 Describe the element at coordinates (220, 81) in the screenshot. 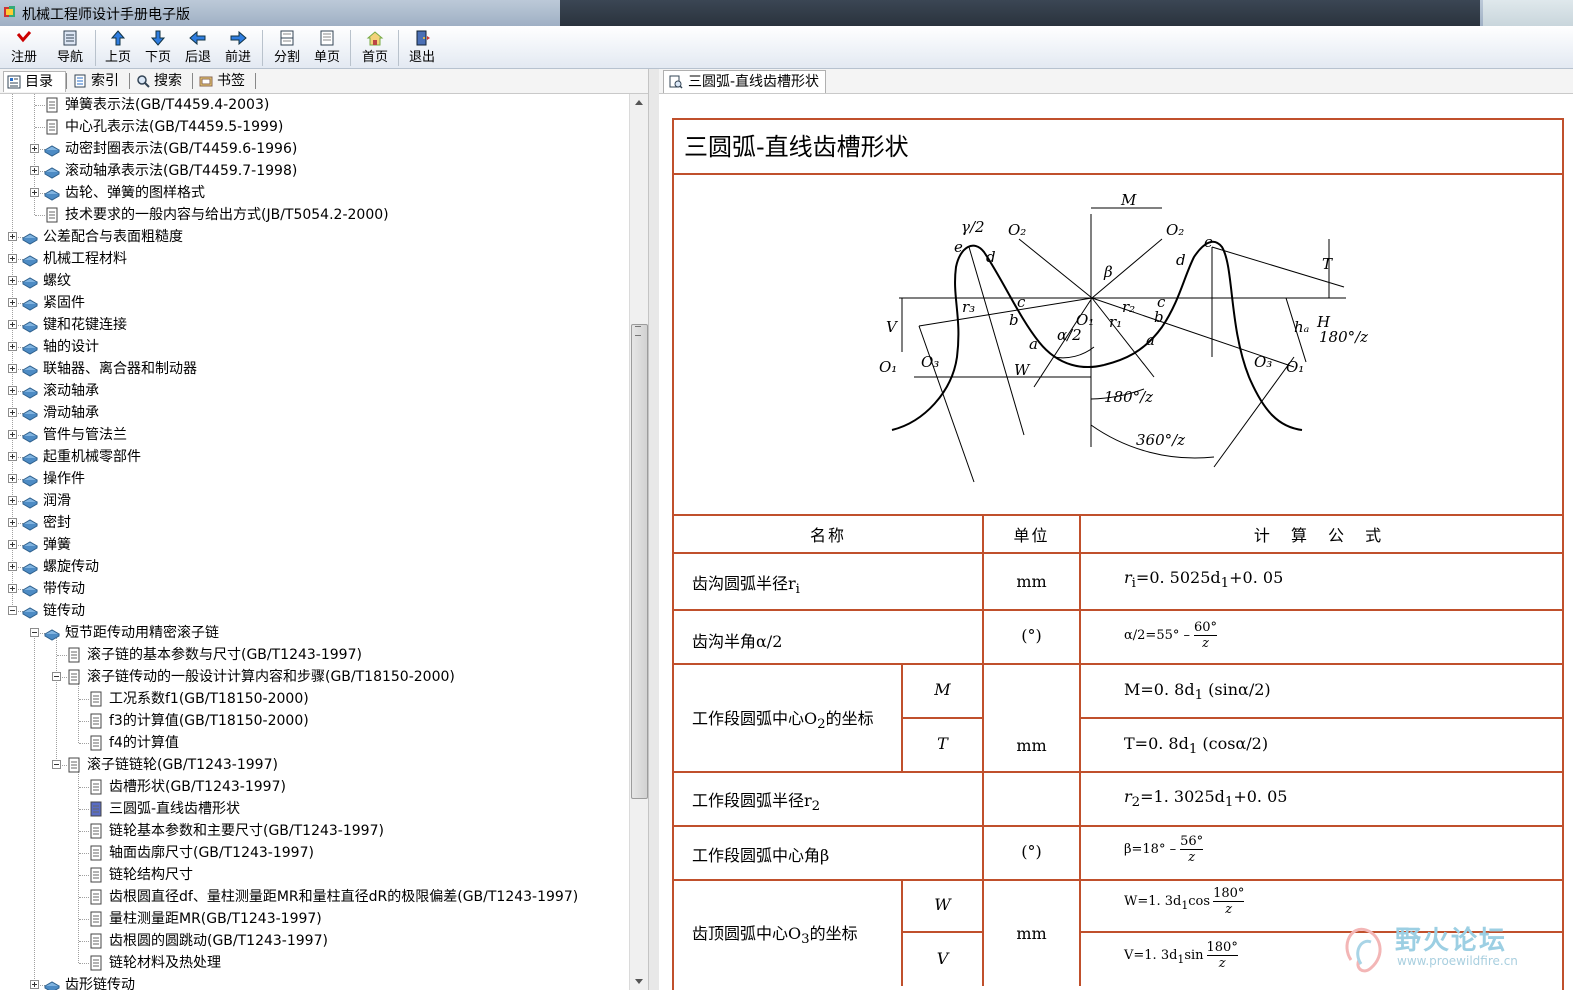

I see `tab-bookmarks: 书签` at that location.